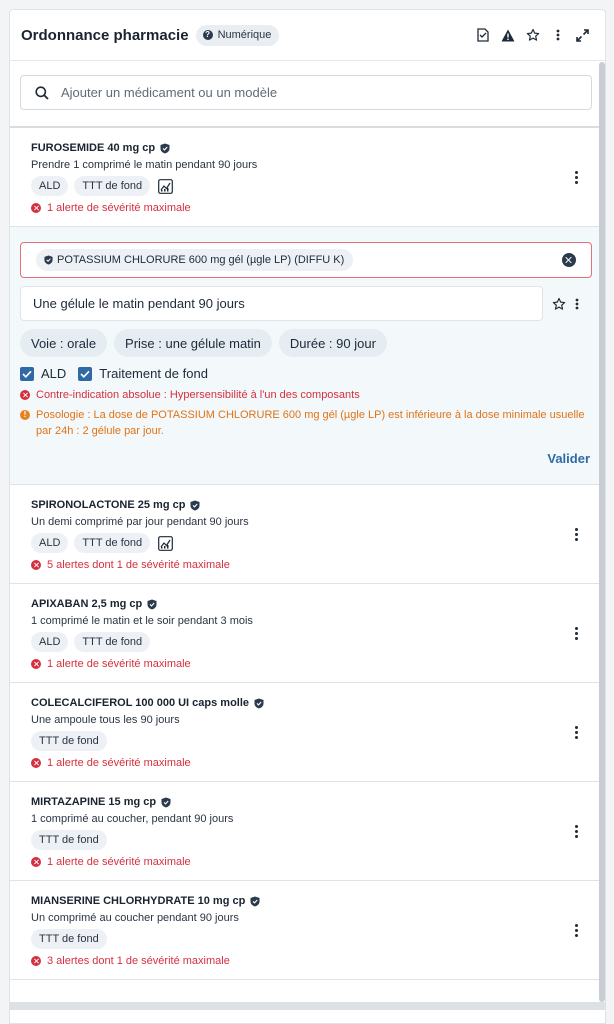  What do you see at coordinates (301, 92) in the screenshot?
I see `search-input` at bounding box center [301, 92].